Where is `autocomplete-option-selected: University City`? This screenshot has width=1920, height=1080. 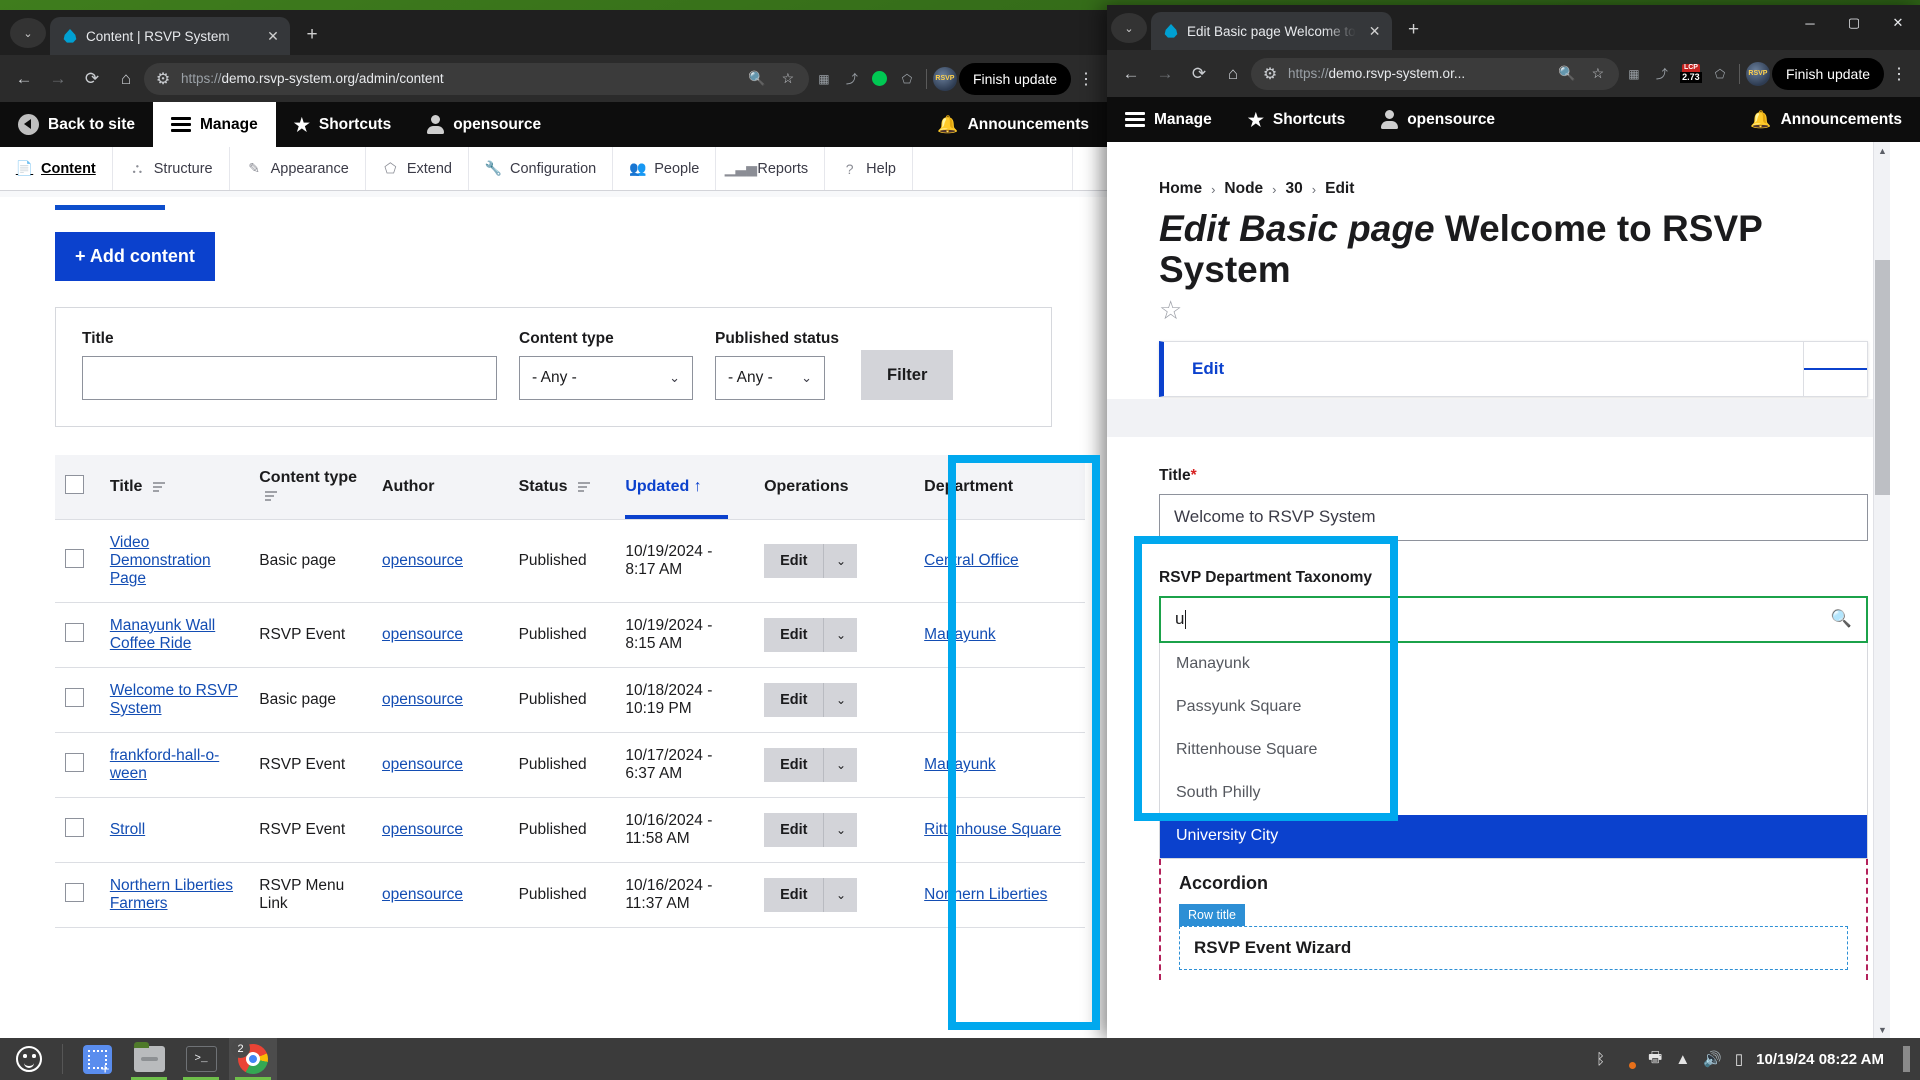
autocomplete-option-selected: University City is located at coordinates (1513, 836).